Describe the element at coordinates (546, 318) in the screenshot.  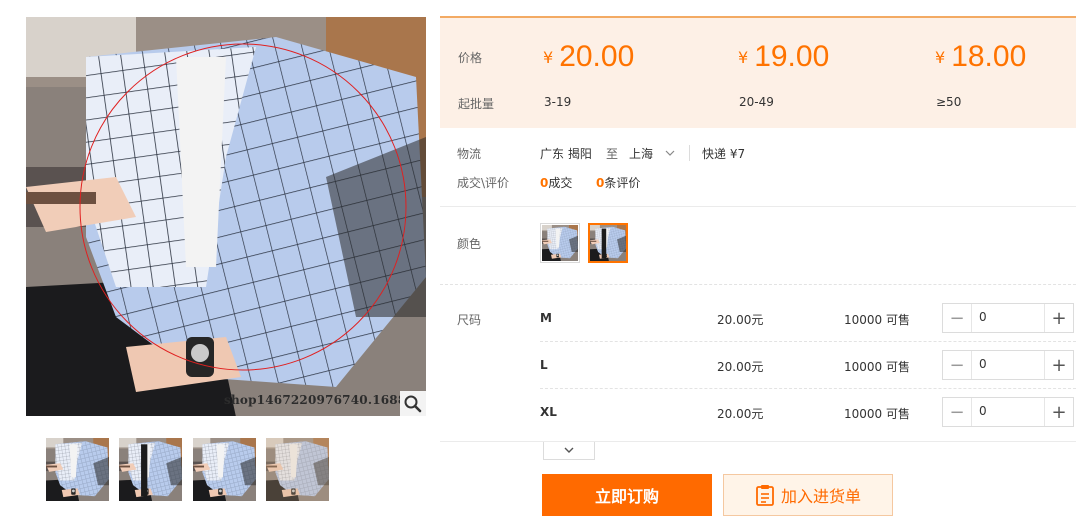
I see `size-name: M` at that location.